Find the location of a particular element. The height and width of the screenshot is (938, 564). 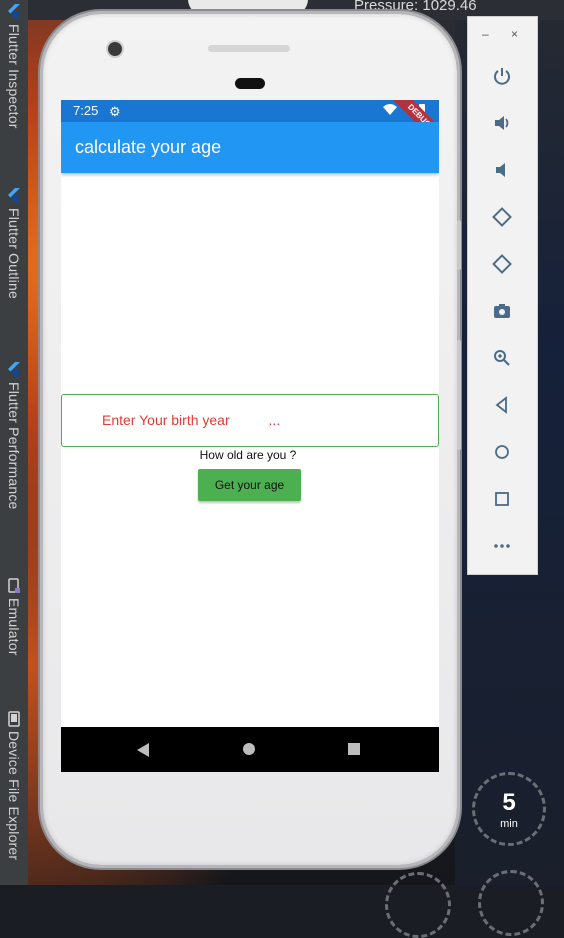

tool-window-label: Flutter Performance is located at coordinates (14, 446).